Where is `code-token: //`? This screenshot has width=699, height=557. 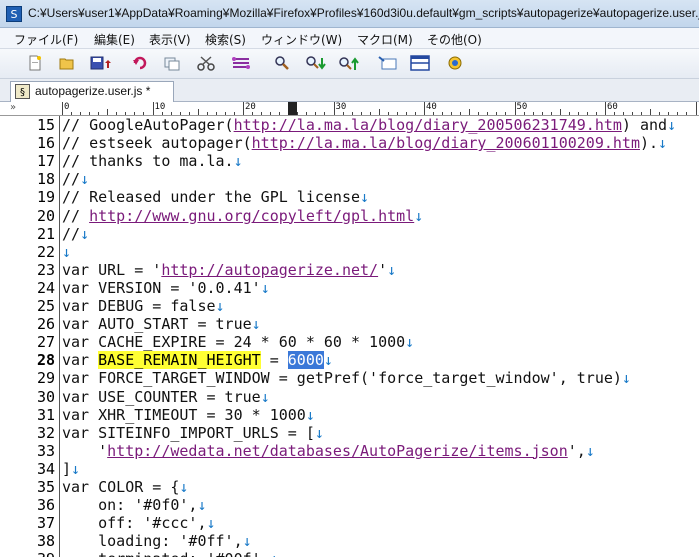 code-token: // is located at coordinates (71, 233).